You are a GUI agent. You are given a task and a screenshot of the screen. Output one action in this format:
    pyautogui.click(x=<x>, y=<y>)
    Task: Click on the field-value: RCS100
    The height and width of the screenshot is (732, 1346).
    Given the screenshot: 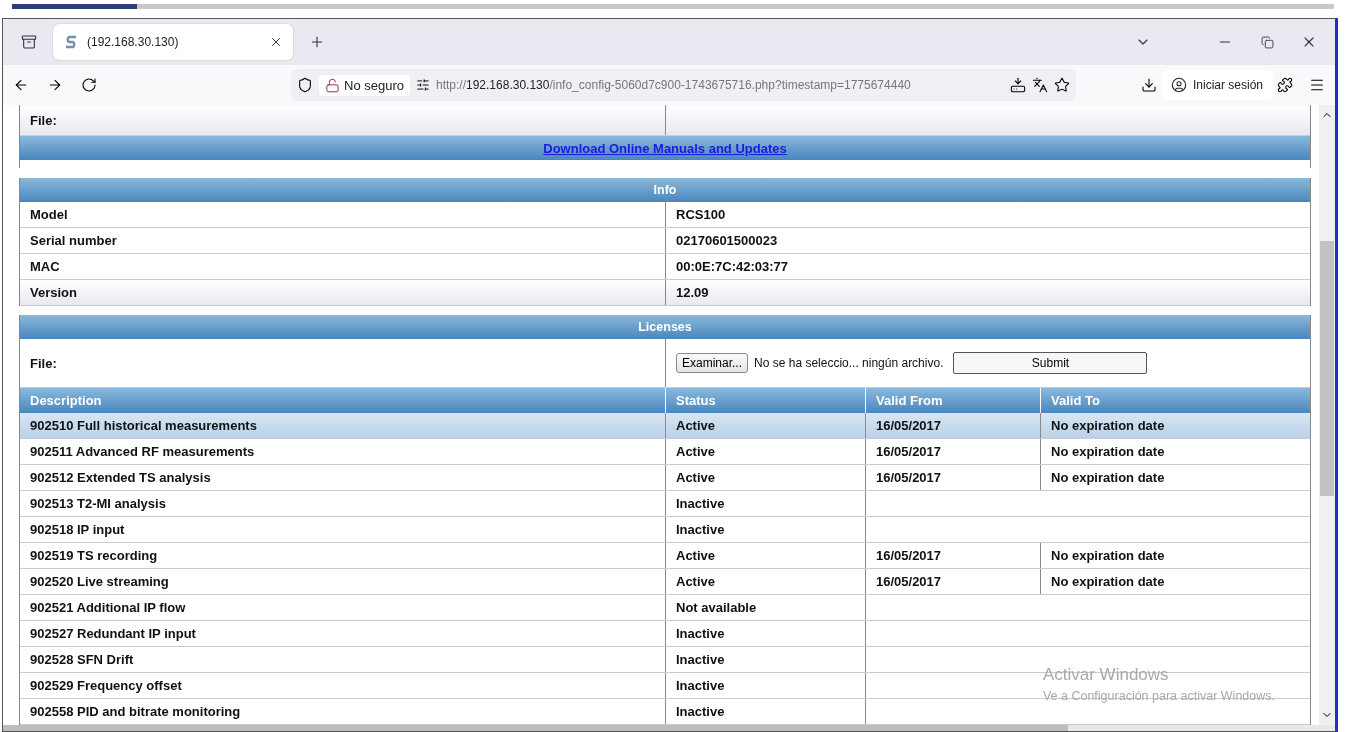 What is the action you would take?
    pyautogui.click(x=987, y=214)
    